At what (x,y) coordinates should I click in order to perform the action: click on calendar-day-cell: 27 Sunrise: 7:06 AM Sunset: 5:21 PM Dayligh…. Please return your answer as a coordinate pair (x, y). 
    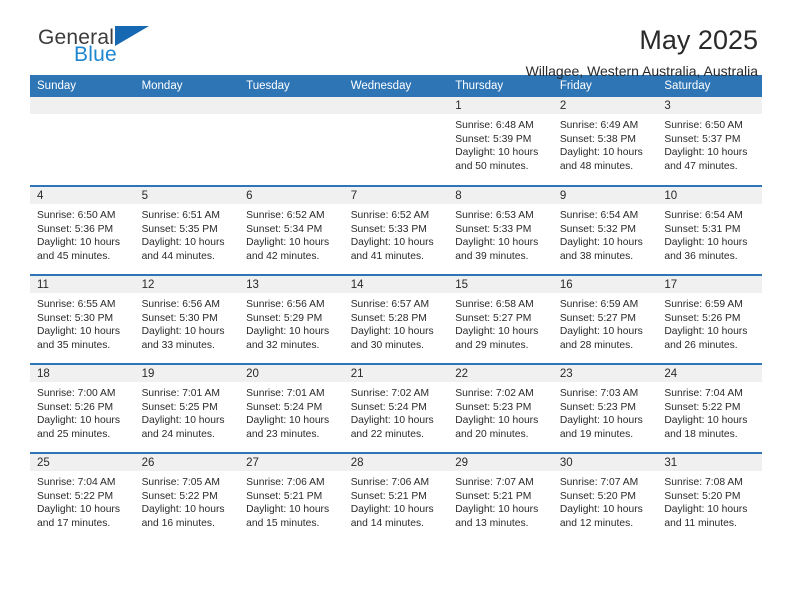
    Looking at the image, I should click on (291, 497).